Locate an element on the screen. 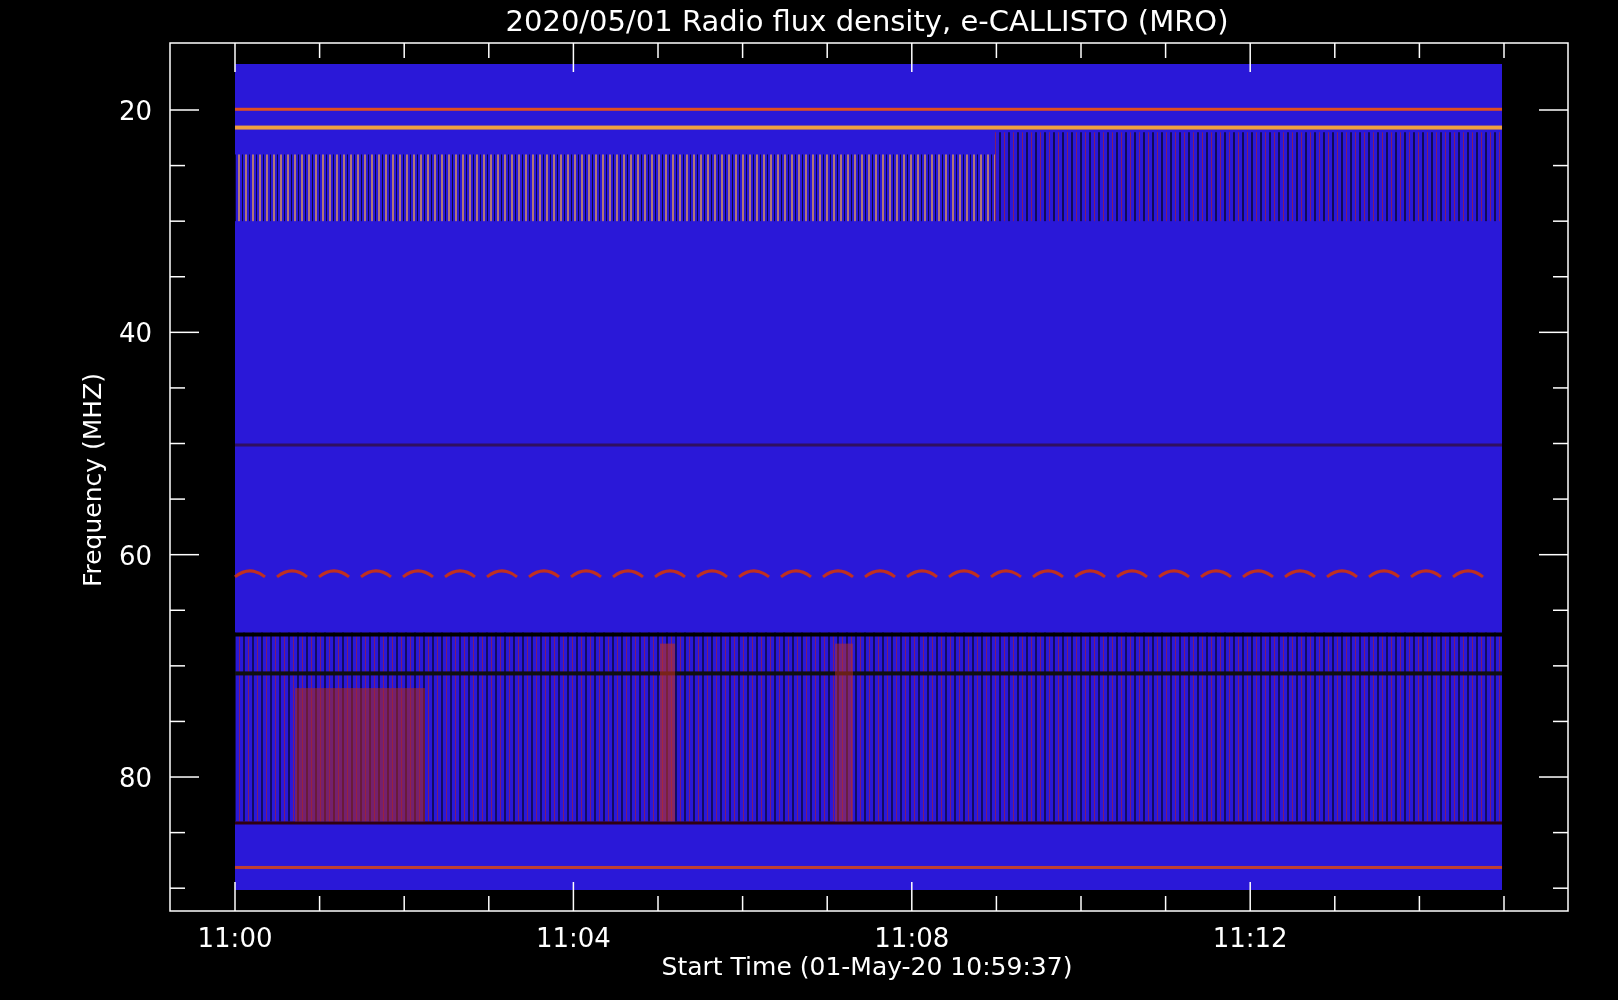  x-tick-label: 11:08 is located at coordinates (912, 938).